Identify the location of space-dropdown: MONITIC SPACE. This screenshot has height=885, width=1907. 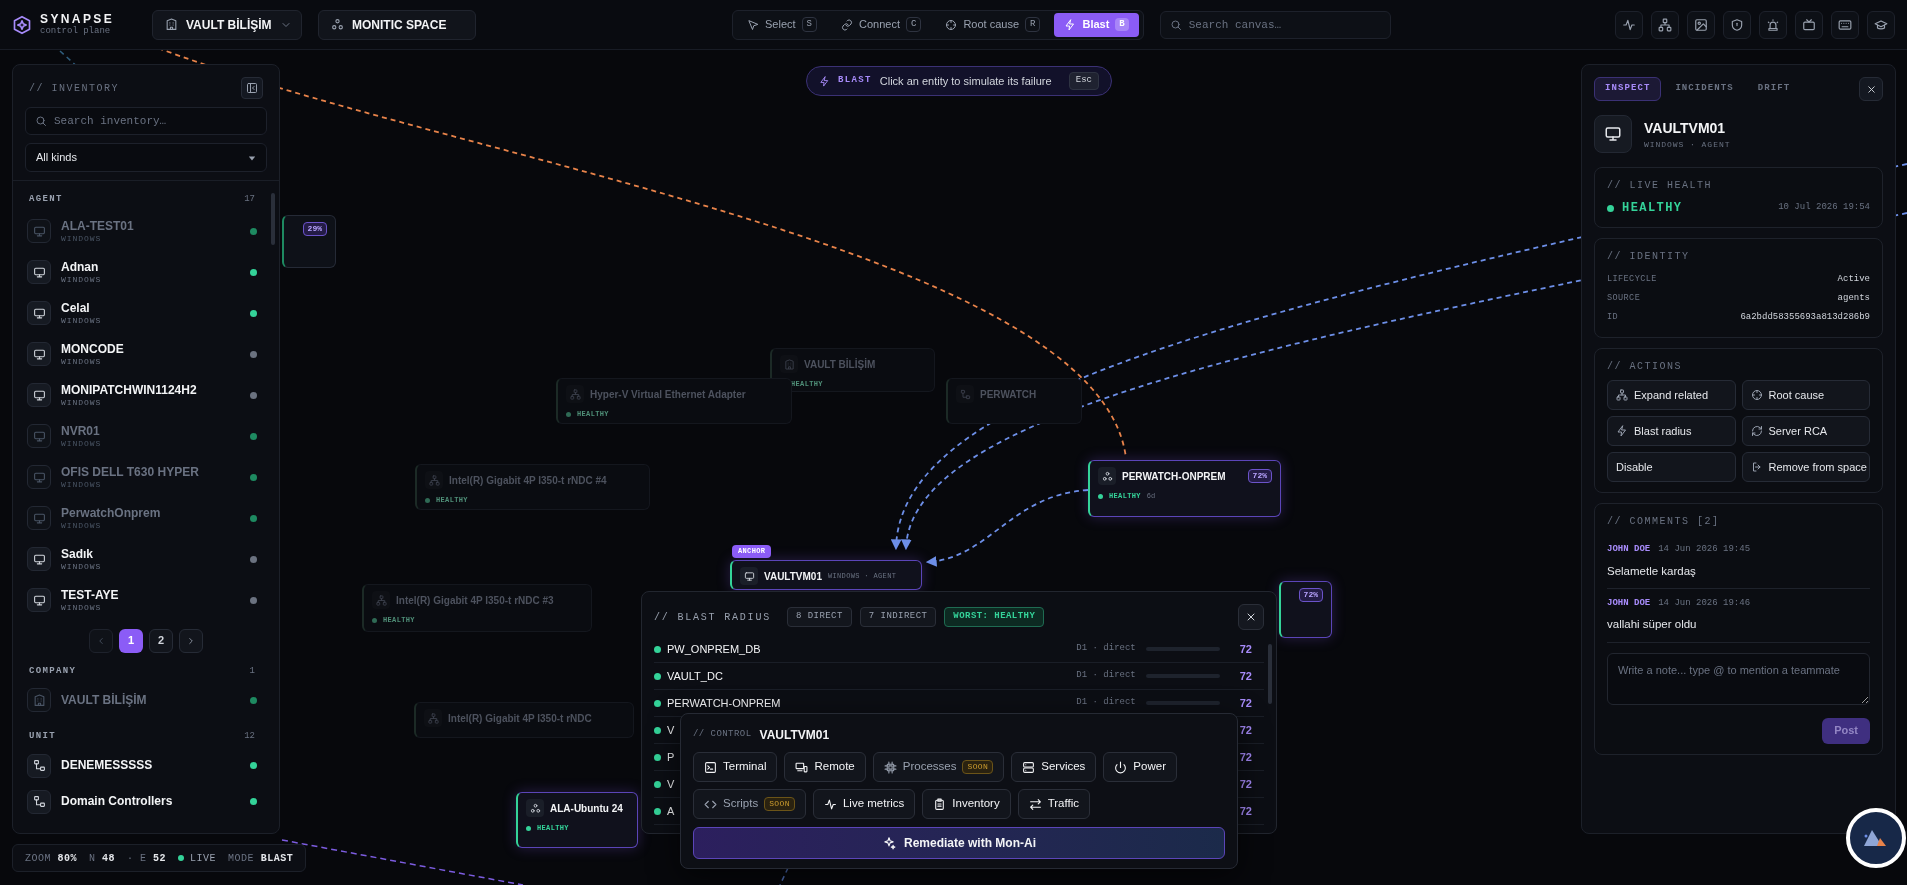
(397, 24).